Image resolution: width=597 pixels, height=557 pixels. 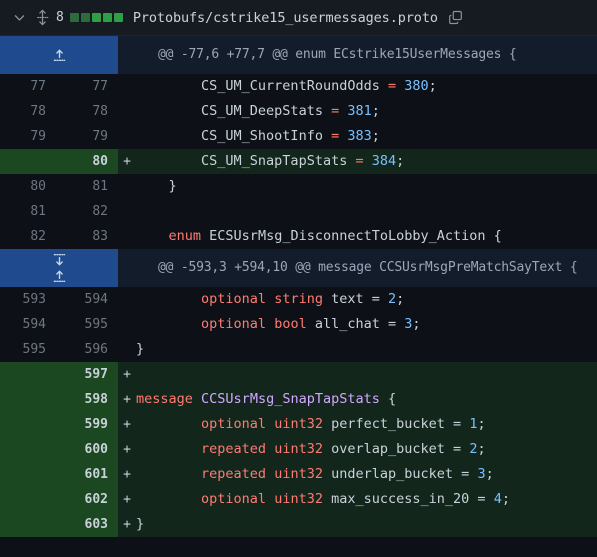 What do you see at coordinates (456, 18) in the screenshot?
I see `copy-icon` at bounding box center [456, 18].